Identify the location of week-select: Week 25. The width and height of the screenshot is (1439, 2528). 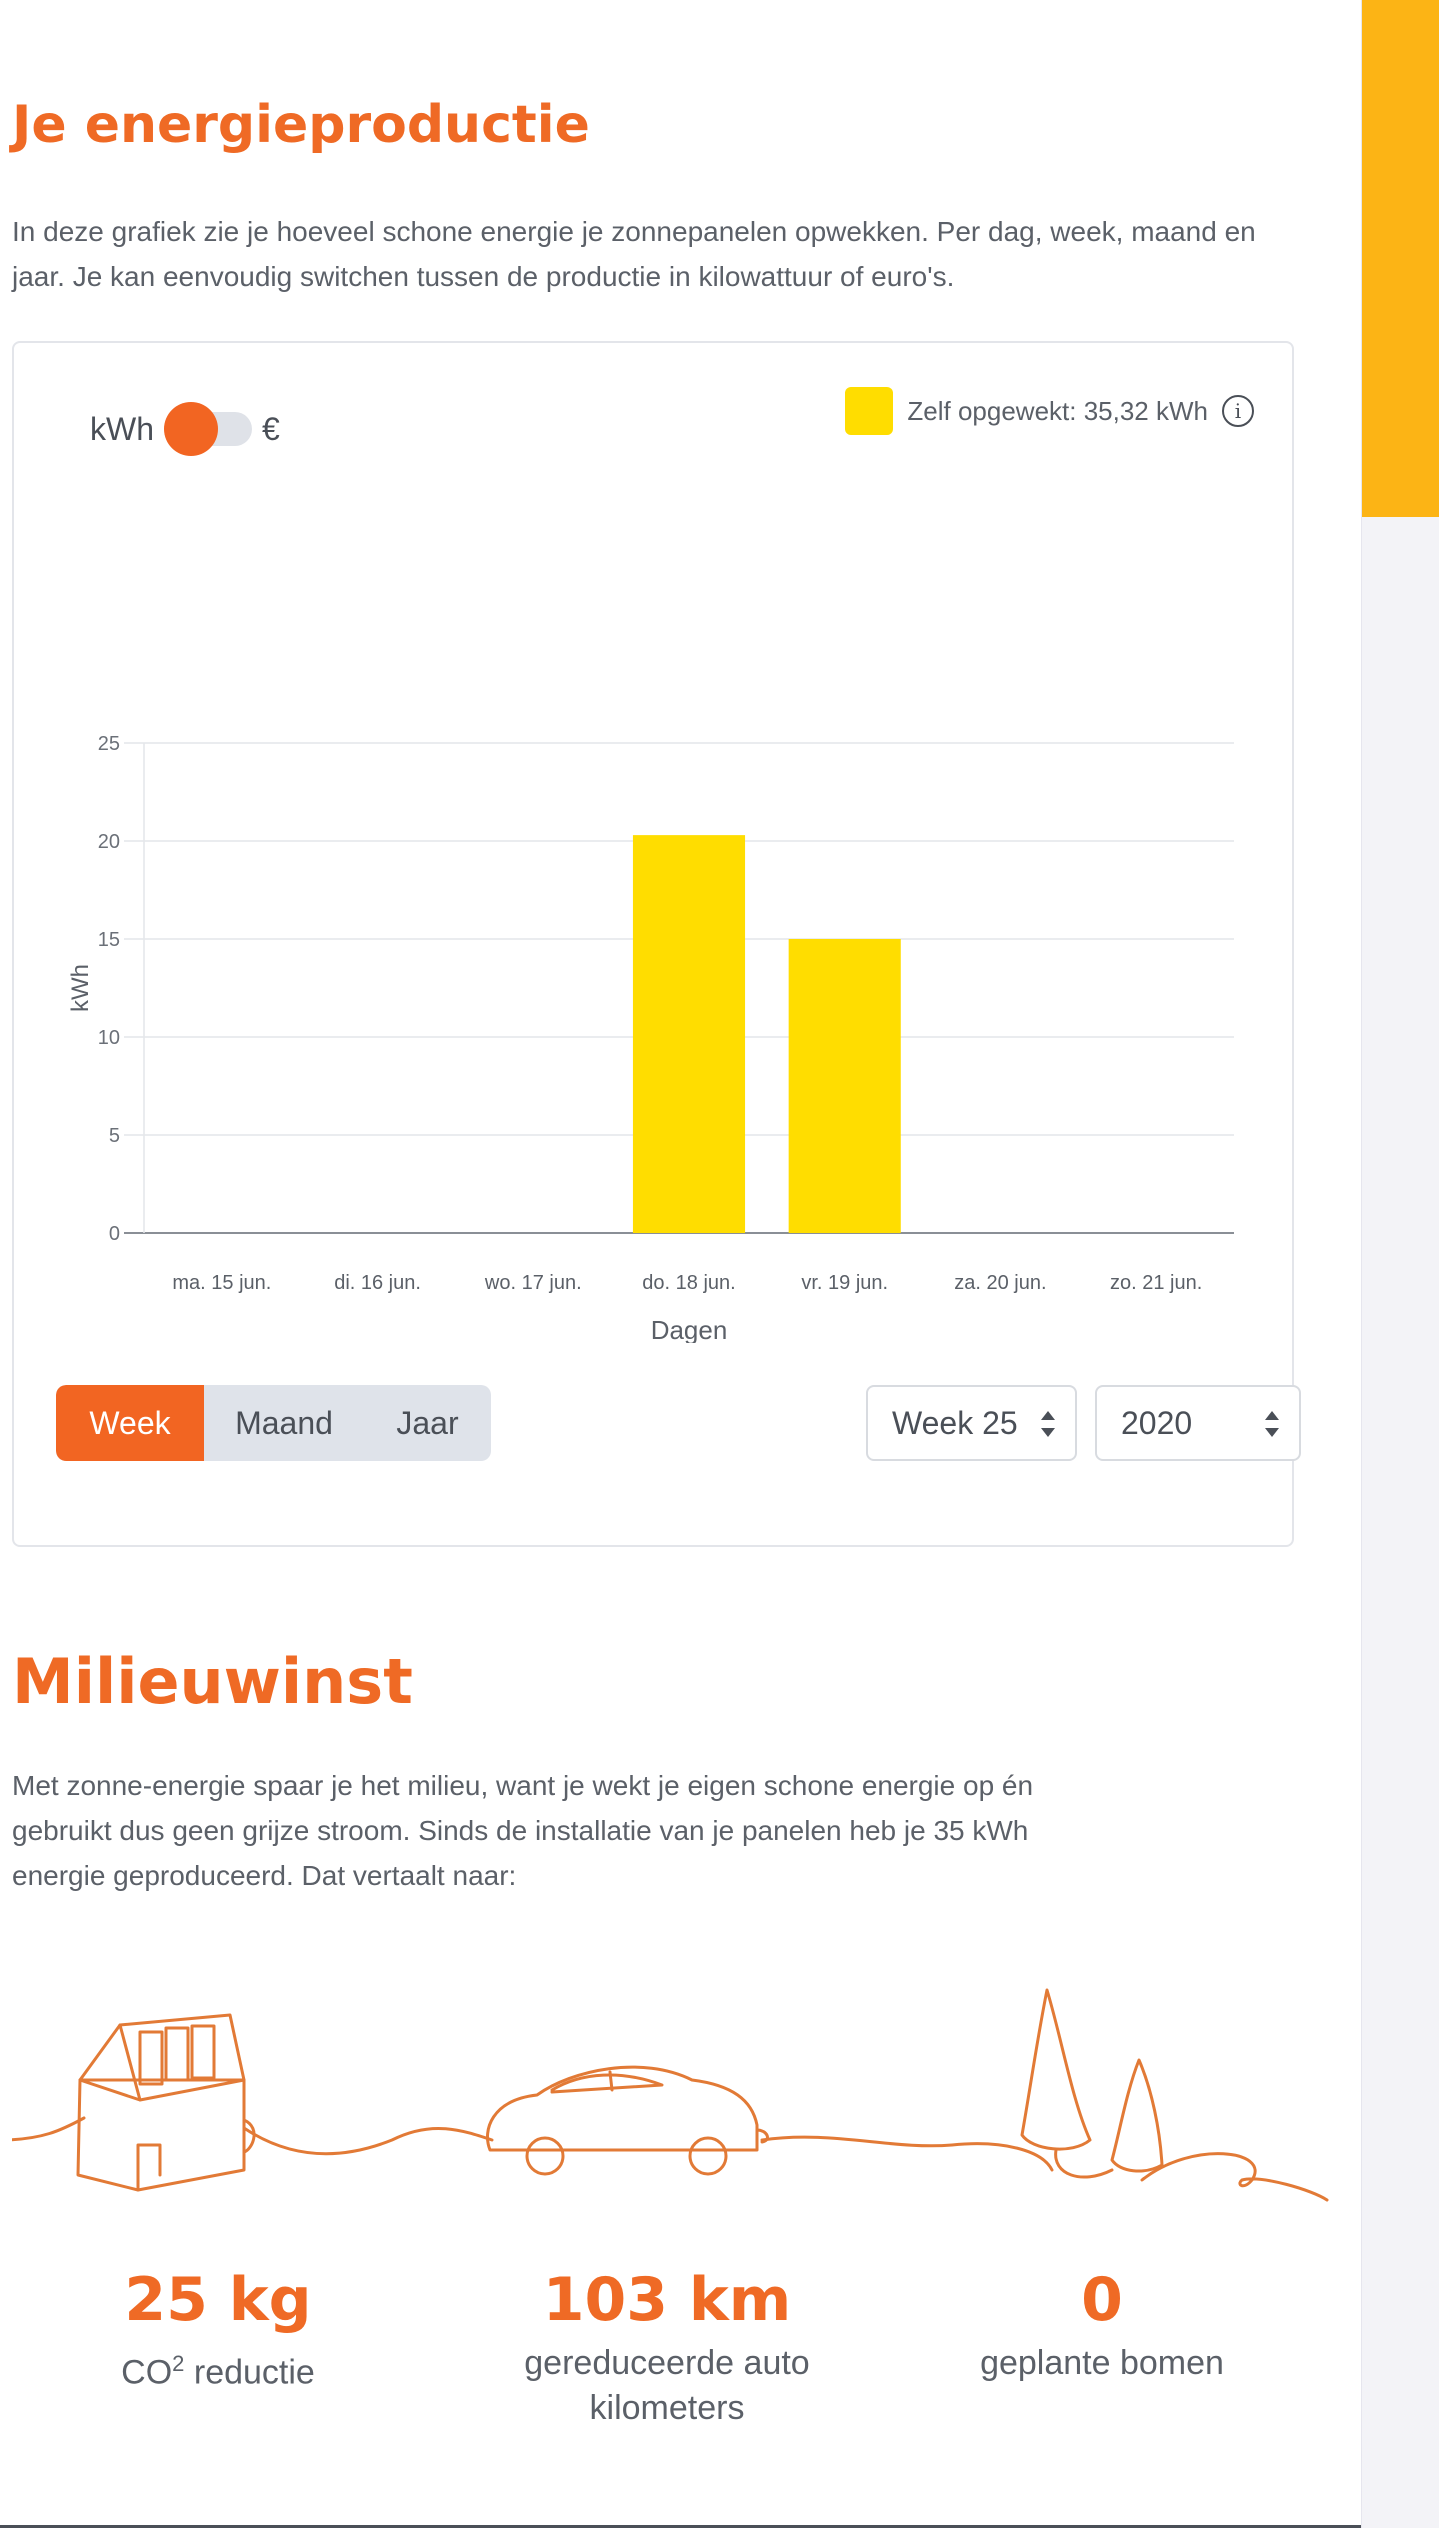
(971, 1423).